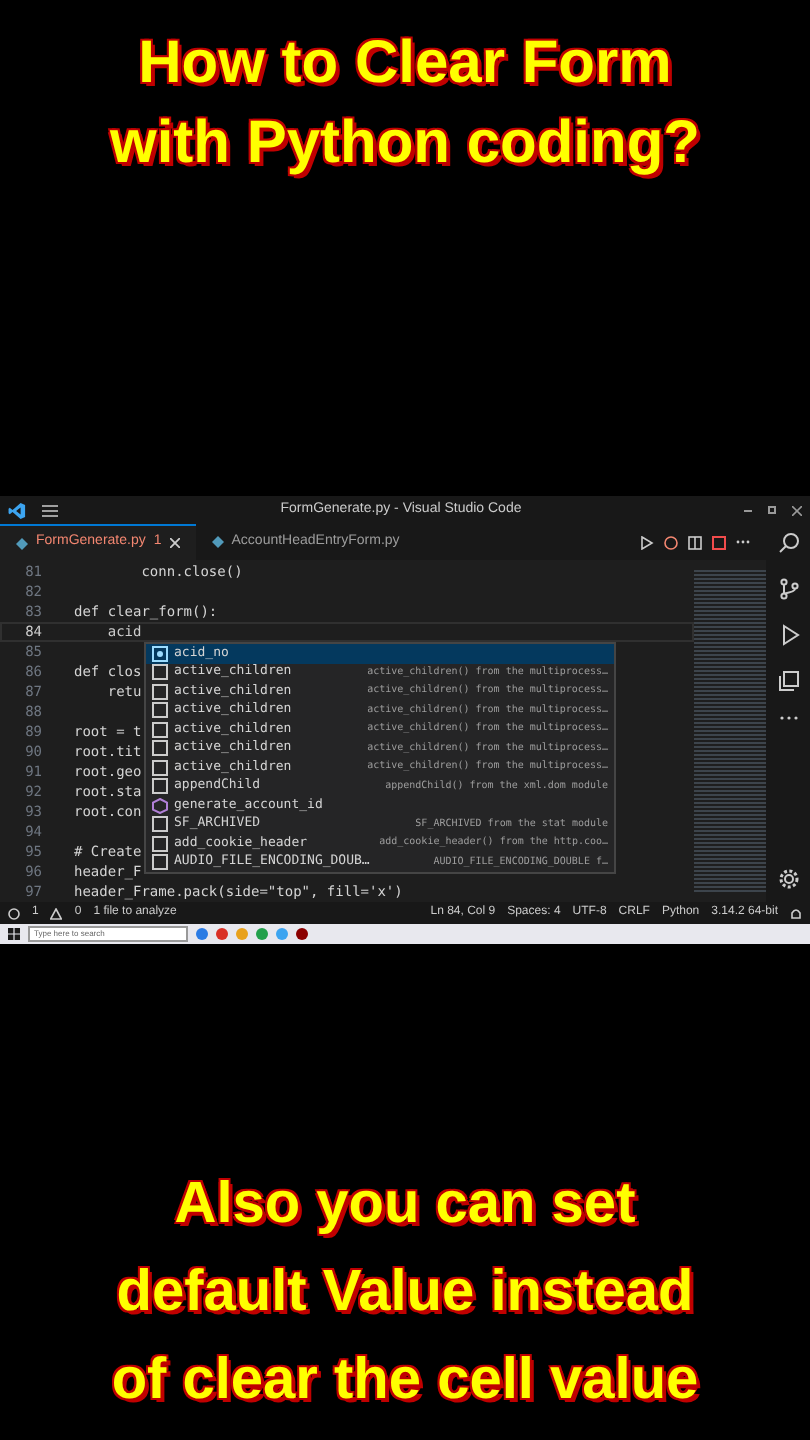 The height and width of the screenshot is (1440, 810). What do you see at coordinates (160, 653) in the screenshot?
I see `variable-icon` at bounding box center [160, 653].